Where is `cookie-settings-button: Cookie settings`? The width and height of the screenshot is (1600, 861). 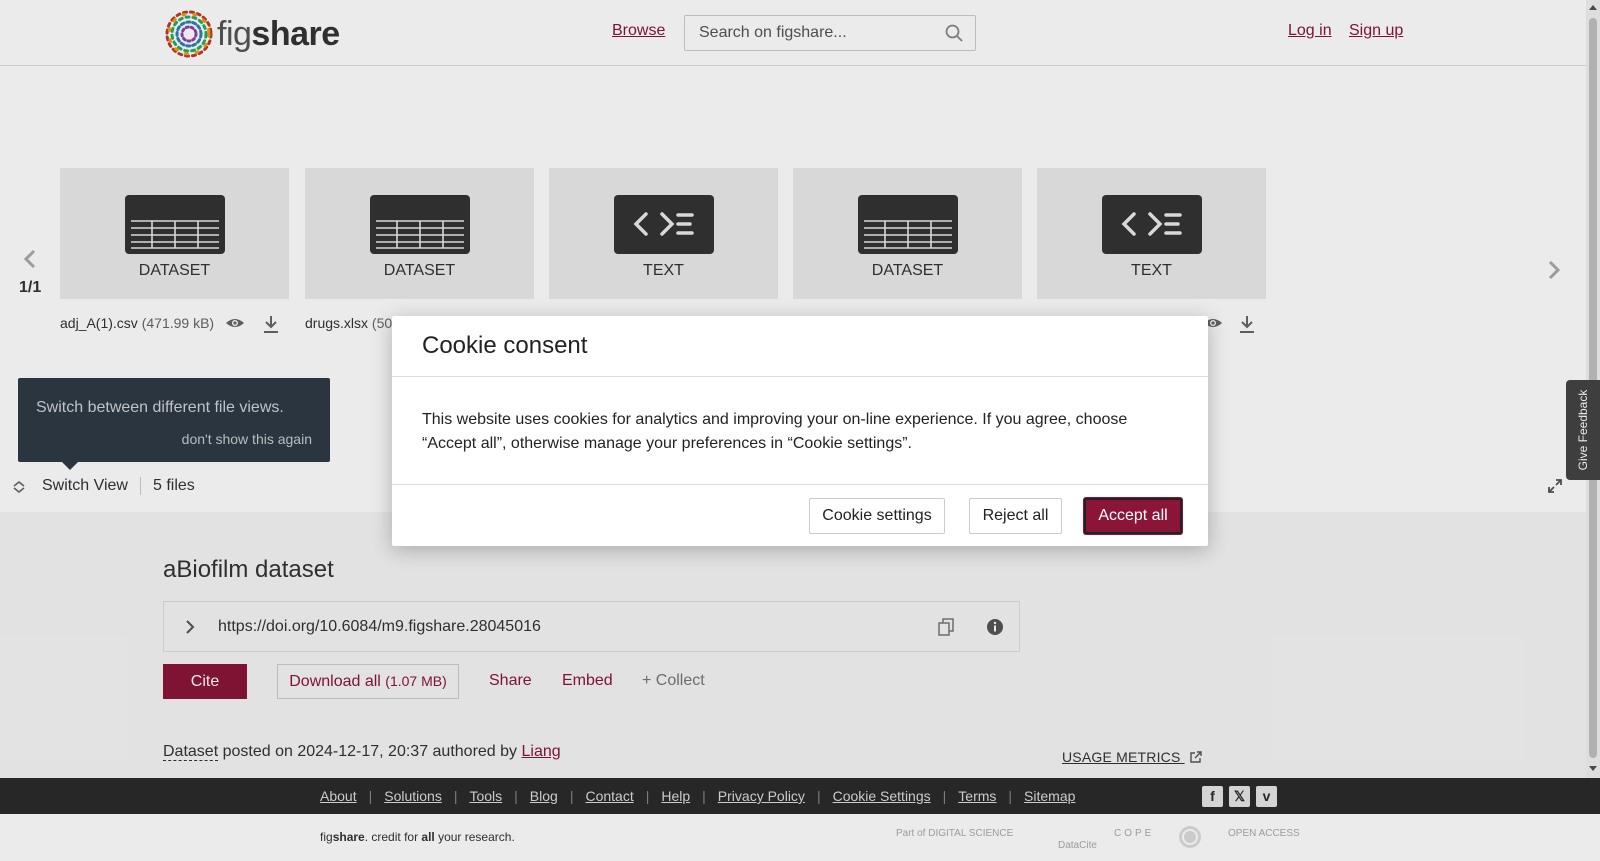
cookie-settings-button: Cookie settings is located at coordinates (877, 516).